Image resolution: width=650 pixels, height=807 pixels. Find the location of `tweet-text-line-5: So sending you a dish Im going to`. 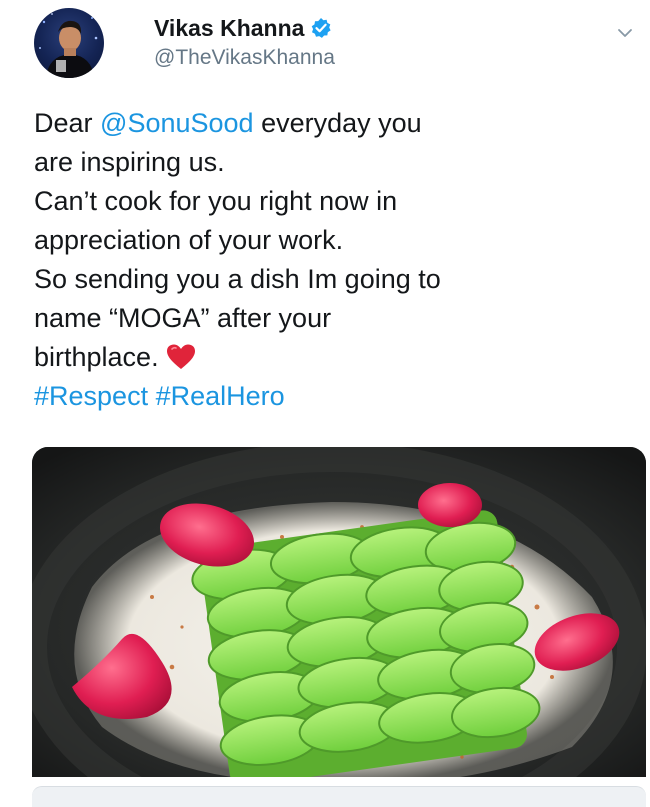

tweet-text-line-5: So sending you a dish Im going to is located at coordinates (237, 279).